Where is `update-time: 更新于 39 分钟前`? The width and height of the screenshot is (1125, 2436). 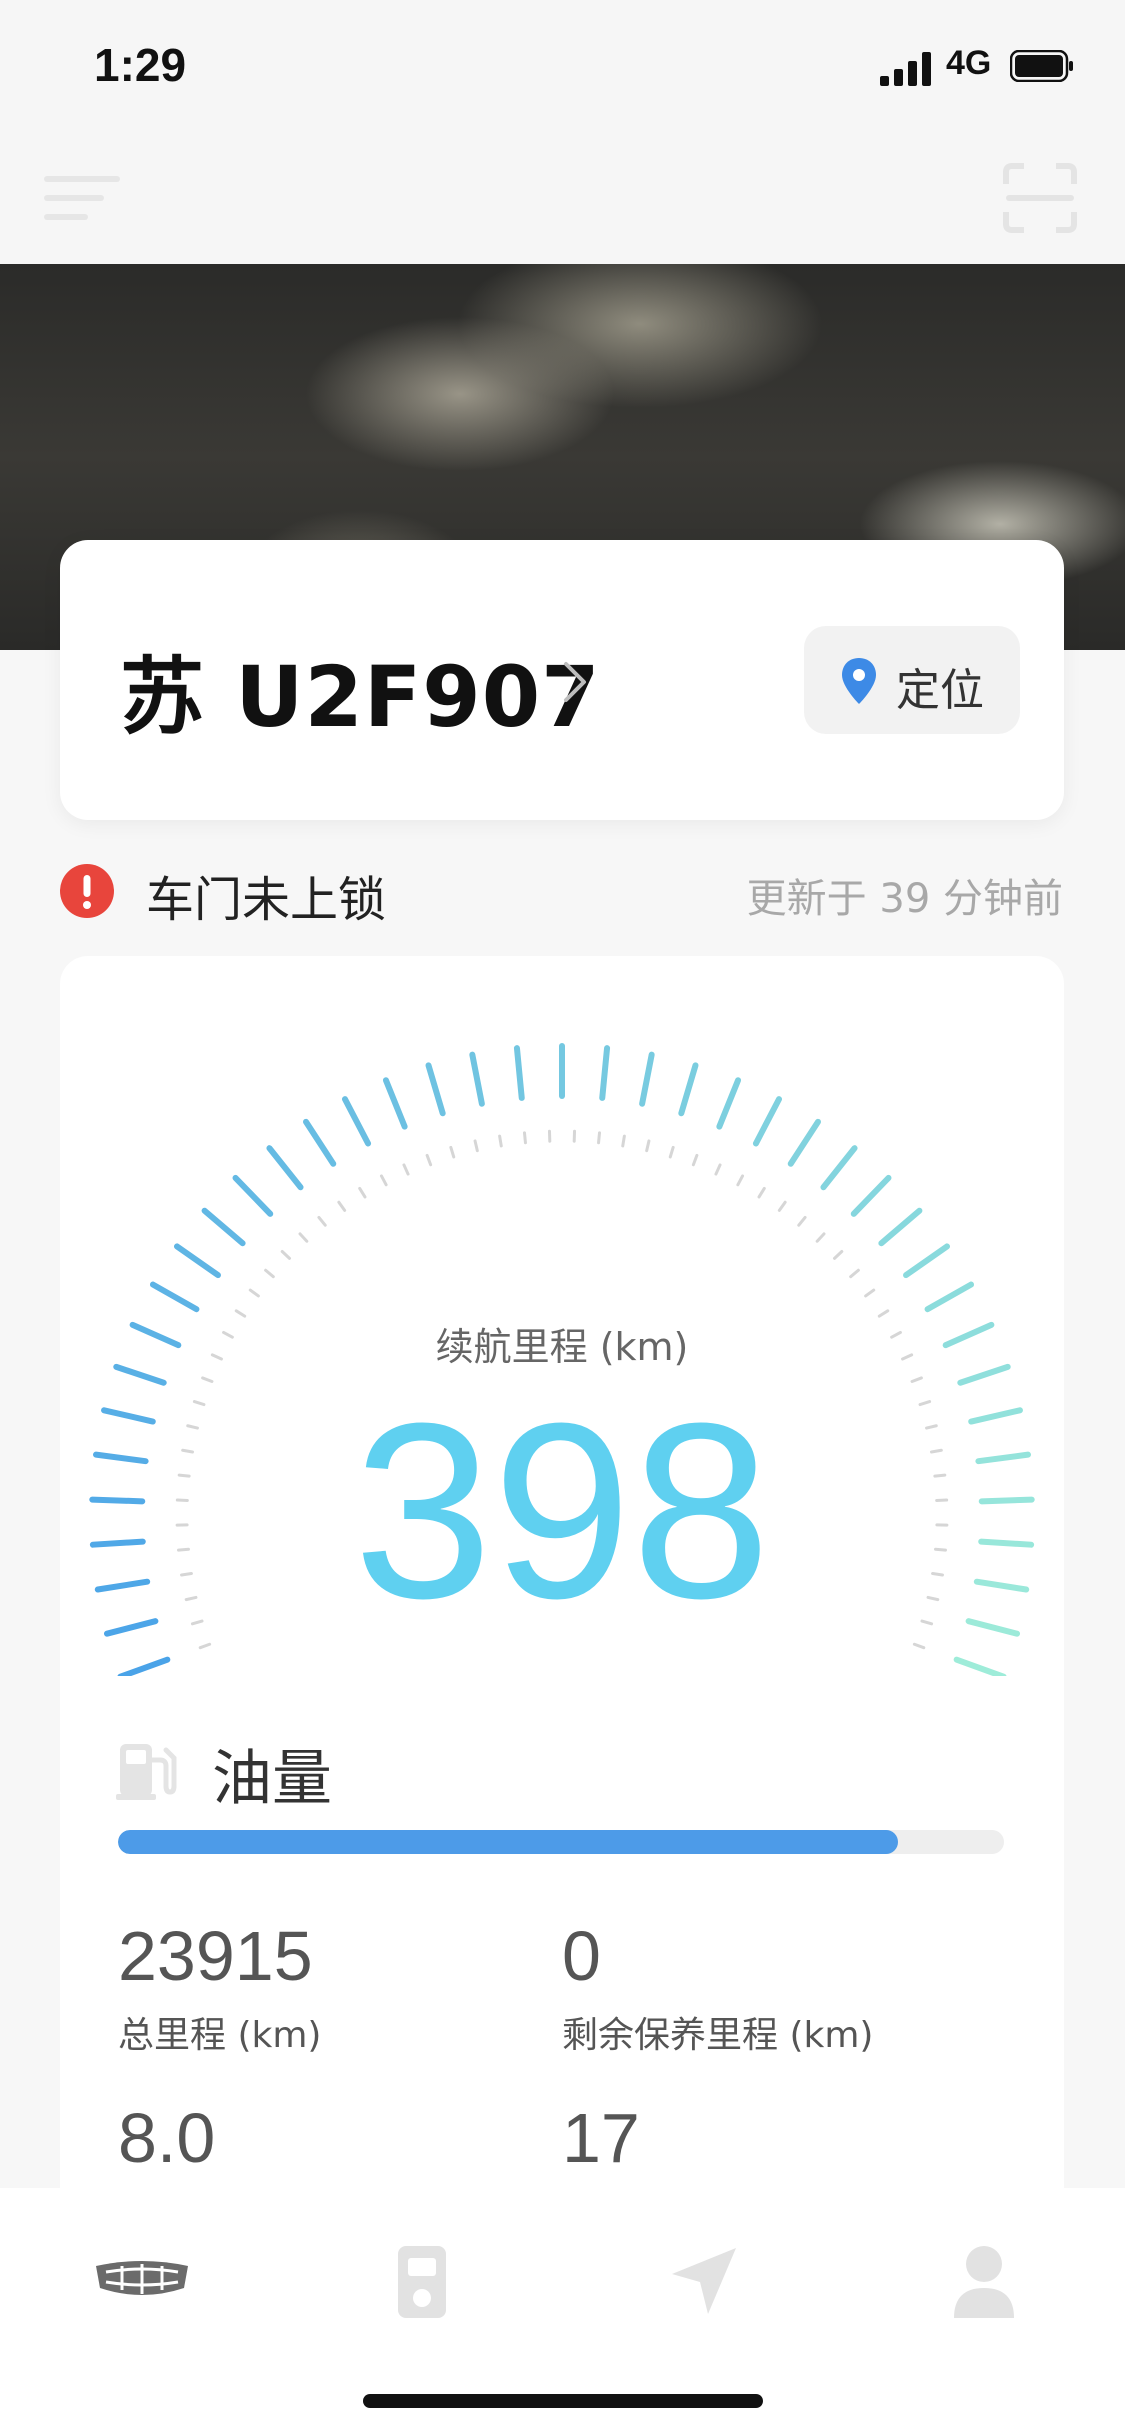 update-time: 更新于 39 分钟前 is located at coordinates (904, 899).